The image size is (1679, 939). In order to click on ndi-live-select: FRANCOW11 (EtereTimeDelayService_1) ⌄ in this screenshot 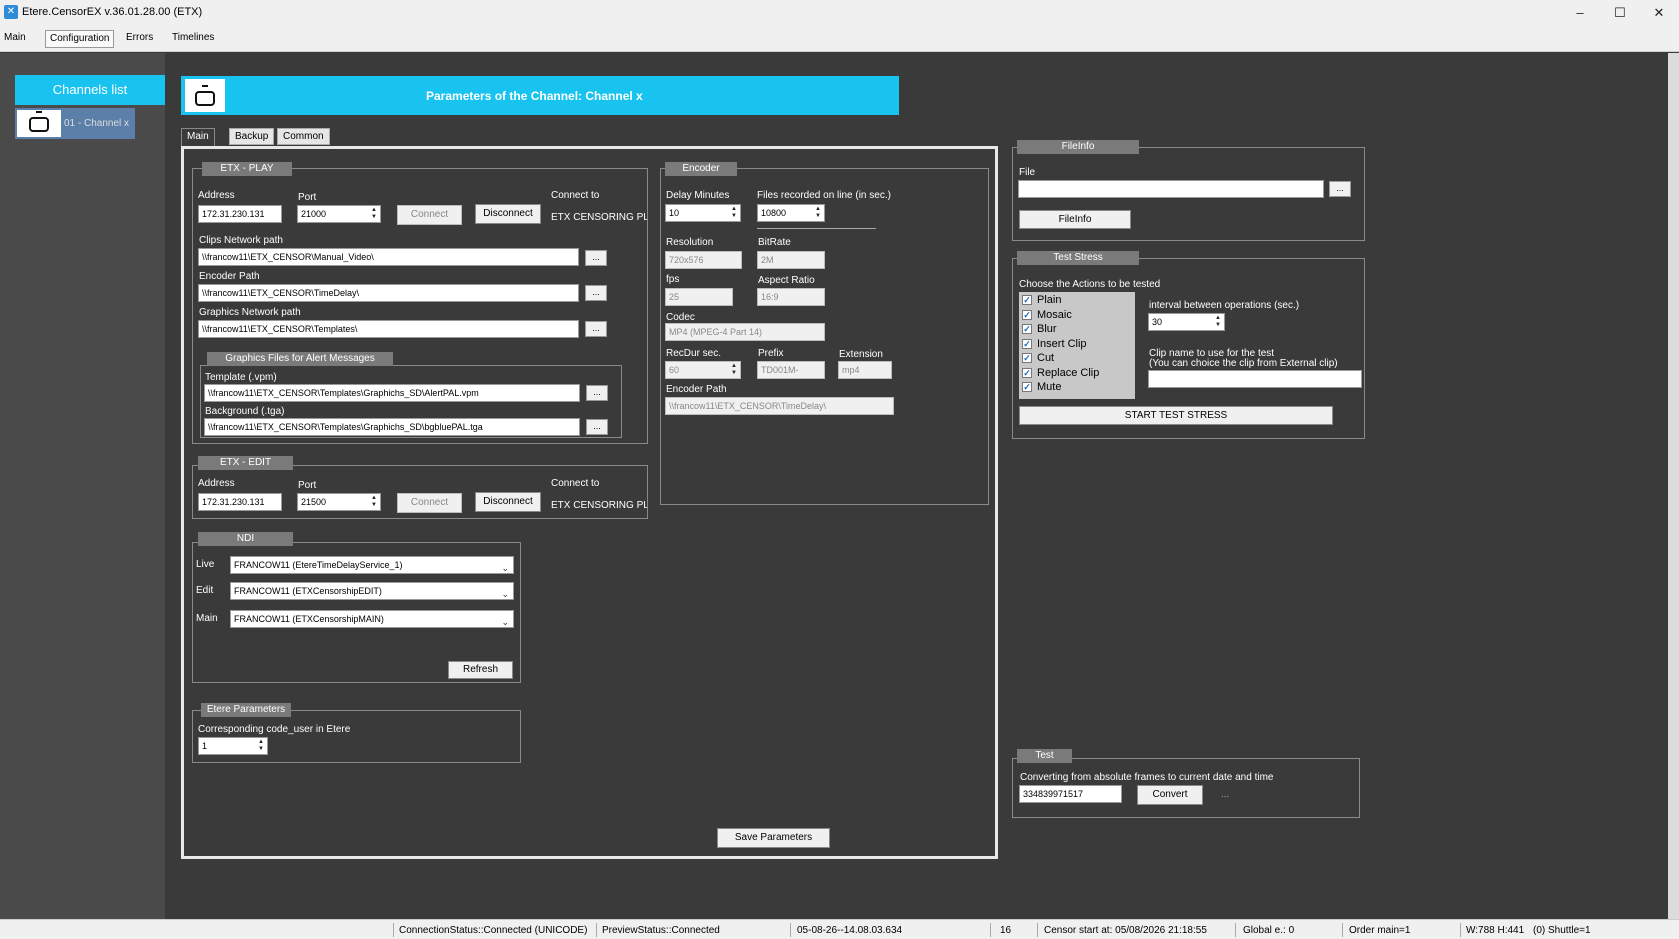, I will do `click(372, 565)`.